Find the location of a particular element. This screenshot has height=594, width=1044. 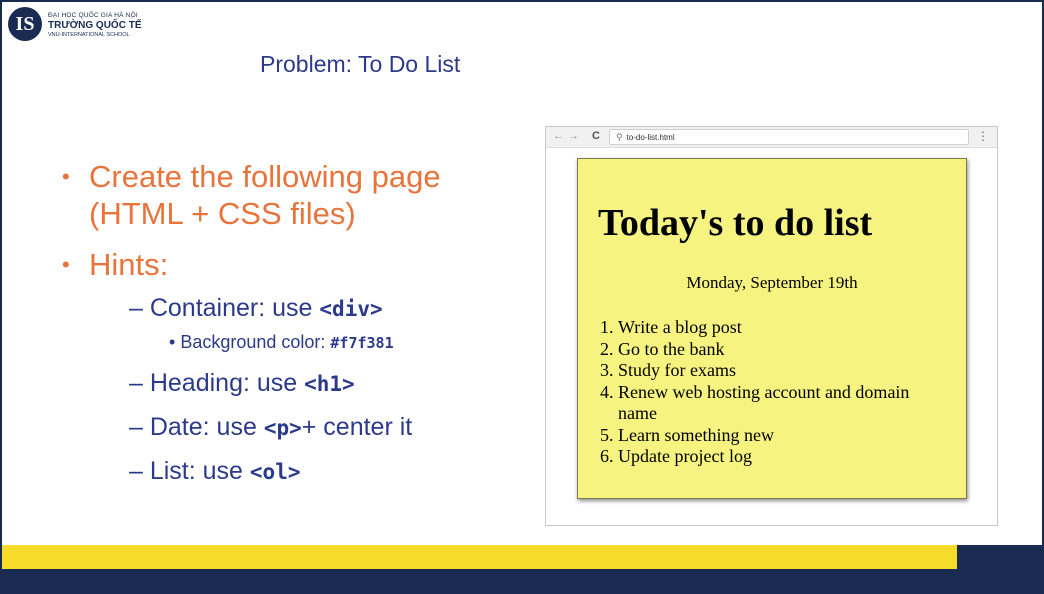

logo-line-2: TRƯỜNG QUỐC TẾ is located at coordinates (95, 25).